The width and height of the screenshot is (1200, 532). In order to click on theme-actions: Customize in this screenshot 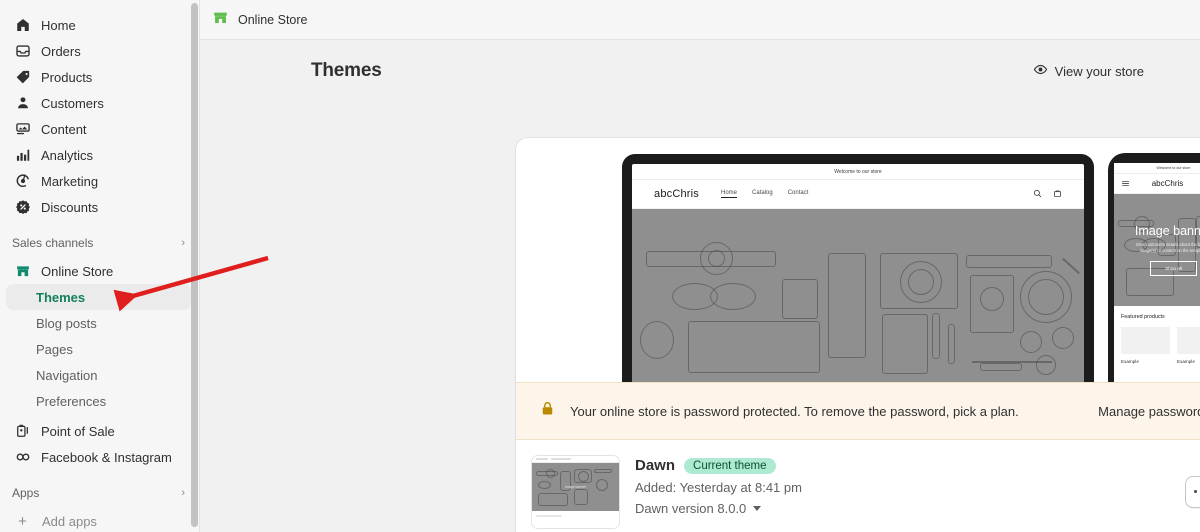, I will do `click(1192, 482)`.